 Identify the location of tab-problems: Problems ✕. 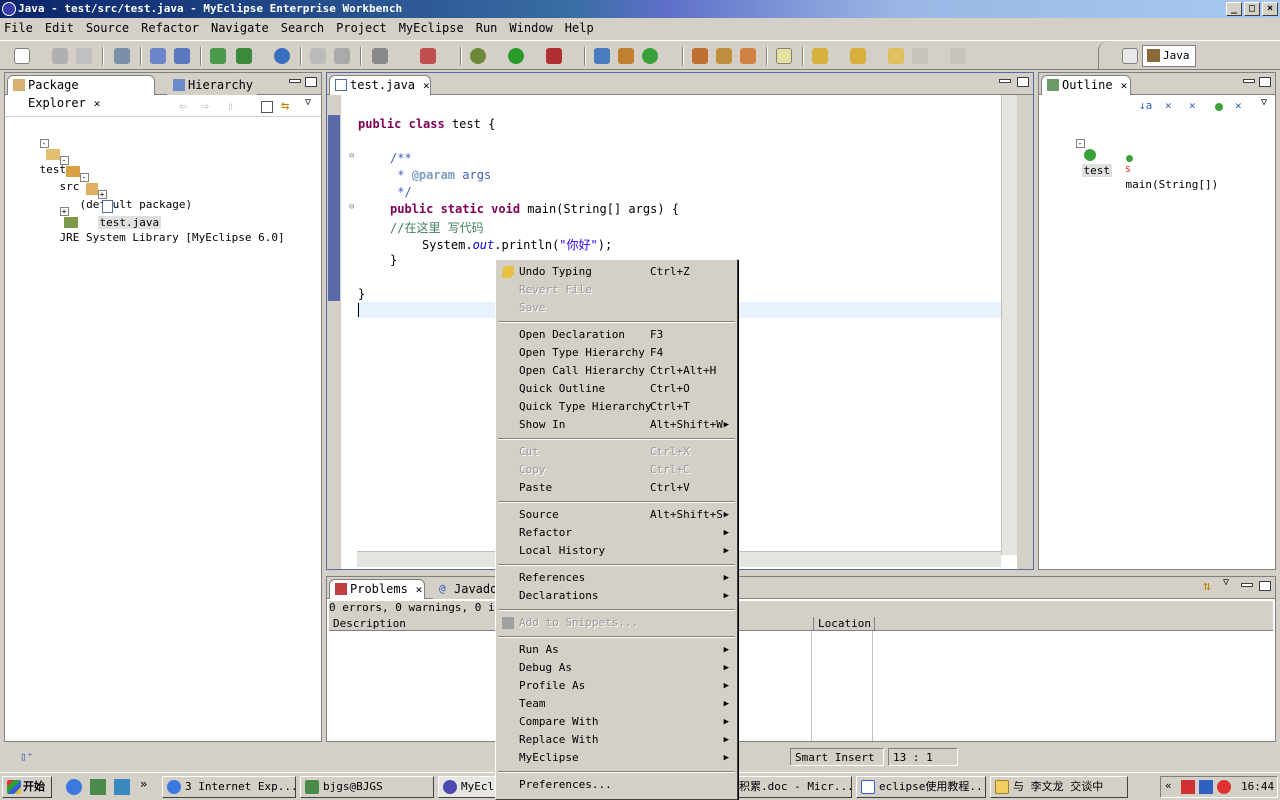
(377, 589).